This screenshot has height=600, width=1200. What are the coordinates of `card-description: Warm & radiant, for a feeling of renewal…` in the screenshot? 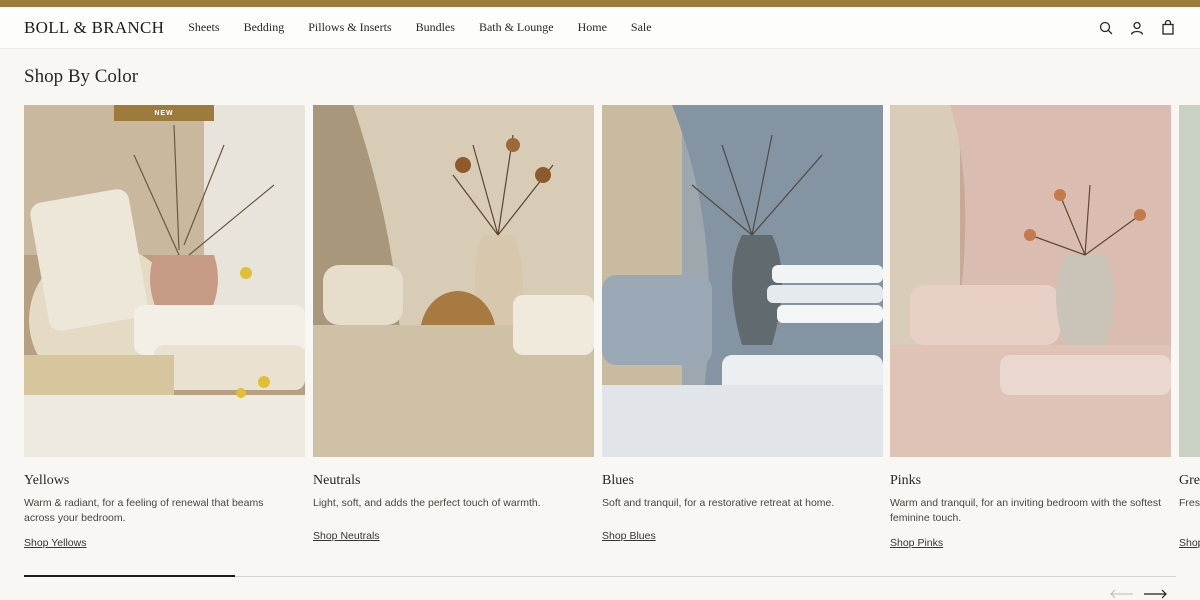 It's located at (144, 510).